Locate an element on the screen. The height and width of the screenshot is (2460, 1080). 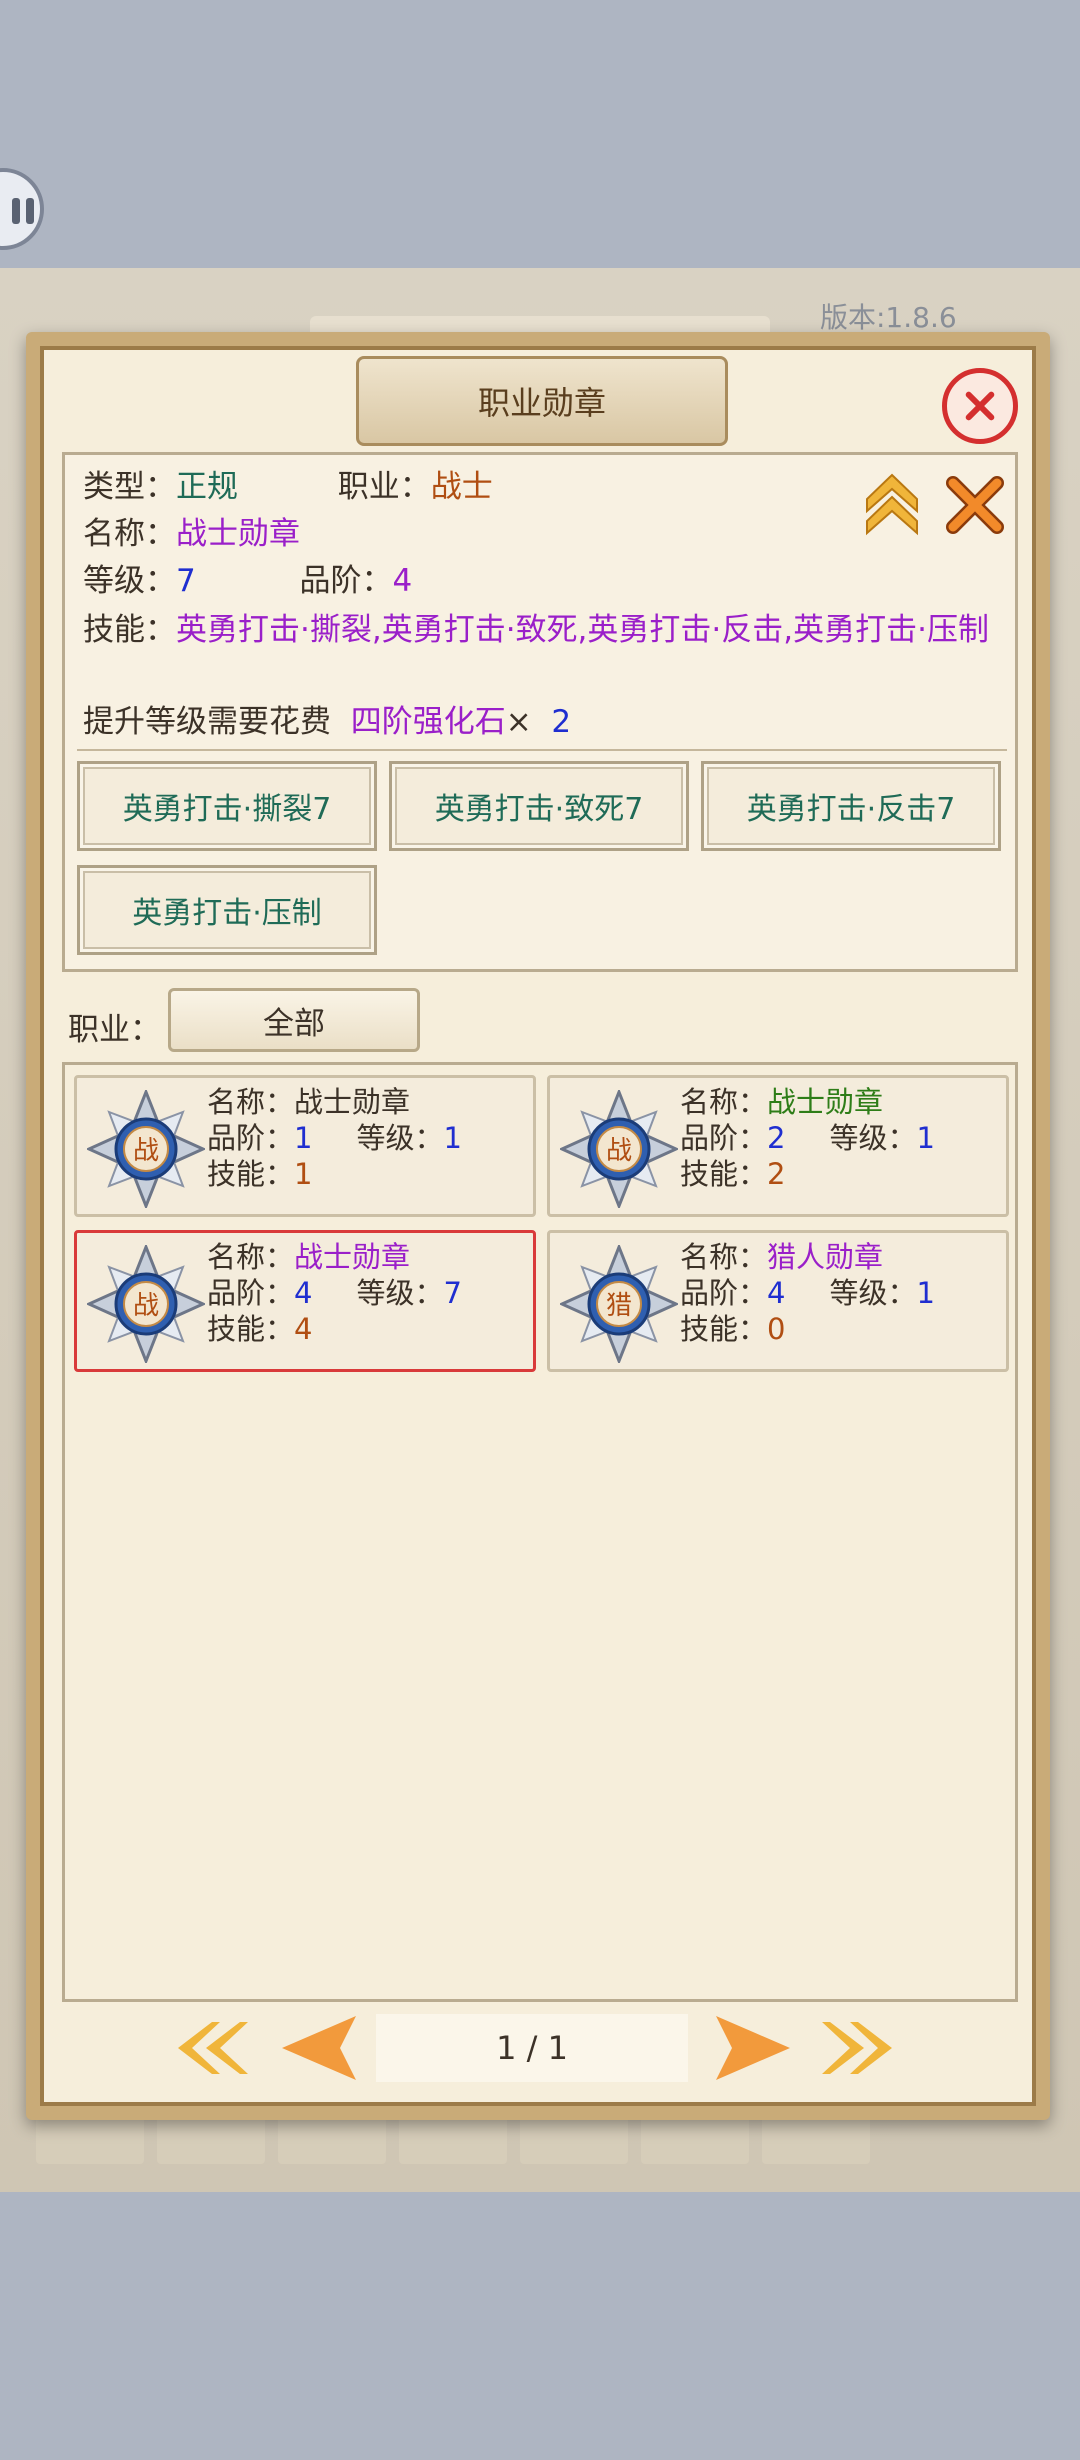
medal-card: 战 名称：战士勋章 品阶：4 等级：7 技能：4 is located at coordinates (305, 1301).